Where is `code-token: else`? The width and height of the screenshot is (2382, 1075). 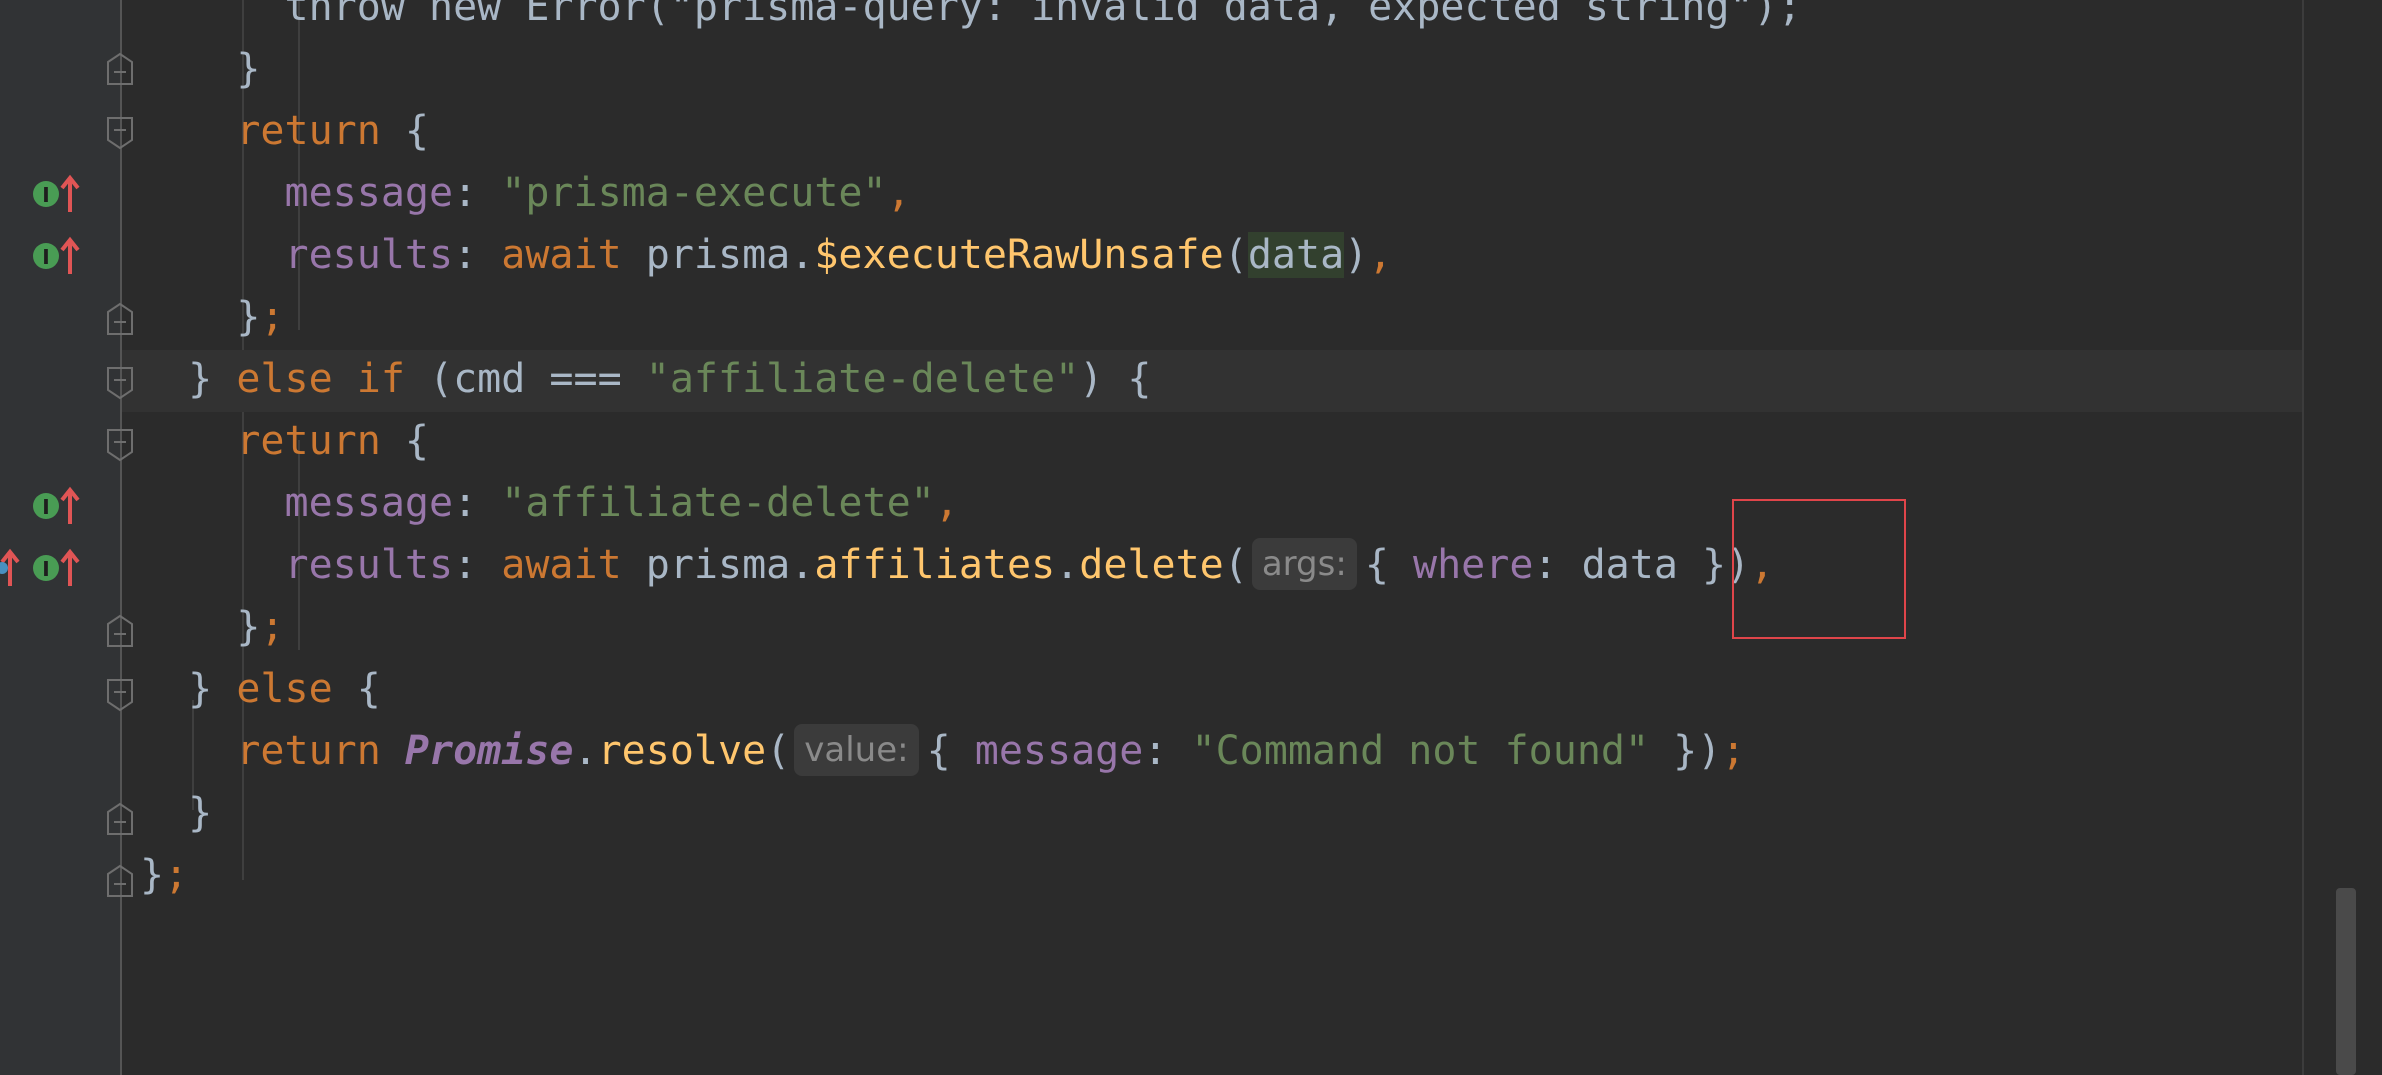
code-token: else is located at coordinates (284, 689).